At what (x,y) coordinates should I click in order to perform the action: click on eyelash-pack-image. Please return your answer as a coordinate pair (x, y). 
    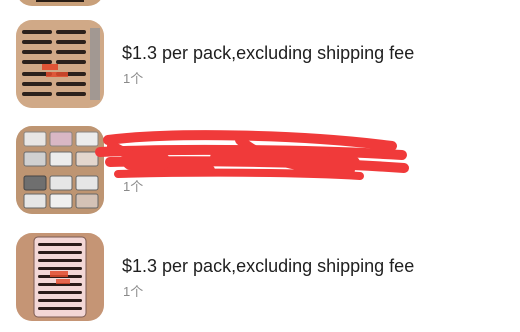
    Looking at the image, I should click on (60, 64).